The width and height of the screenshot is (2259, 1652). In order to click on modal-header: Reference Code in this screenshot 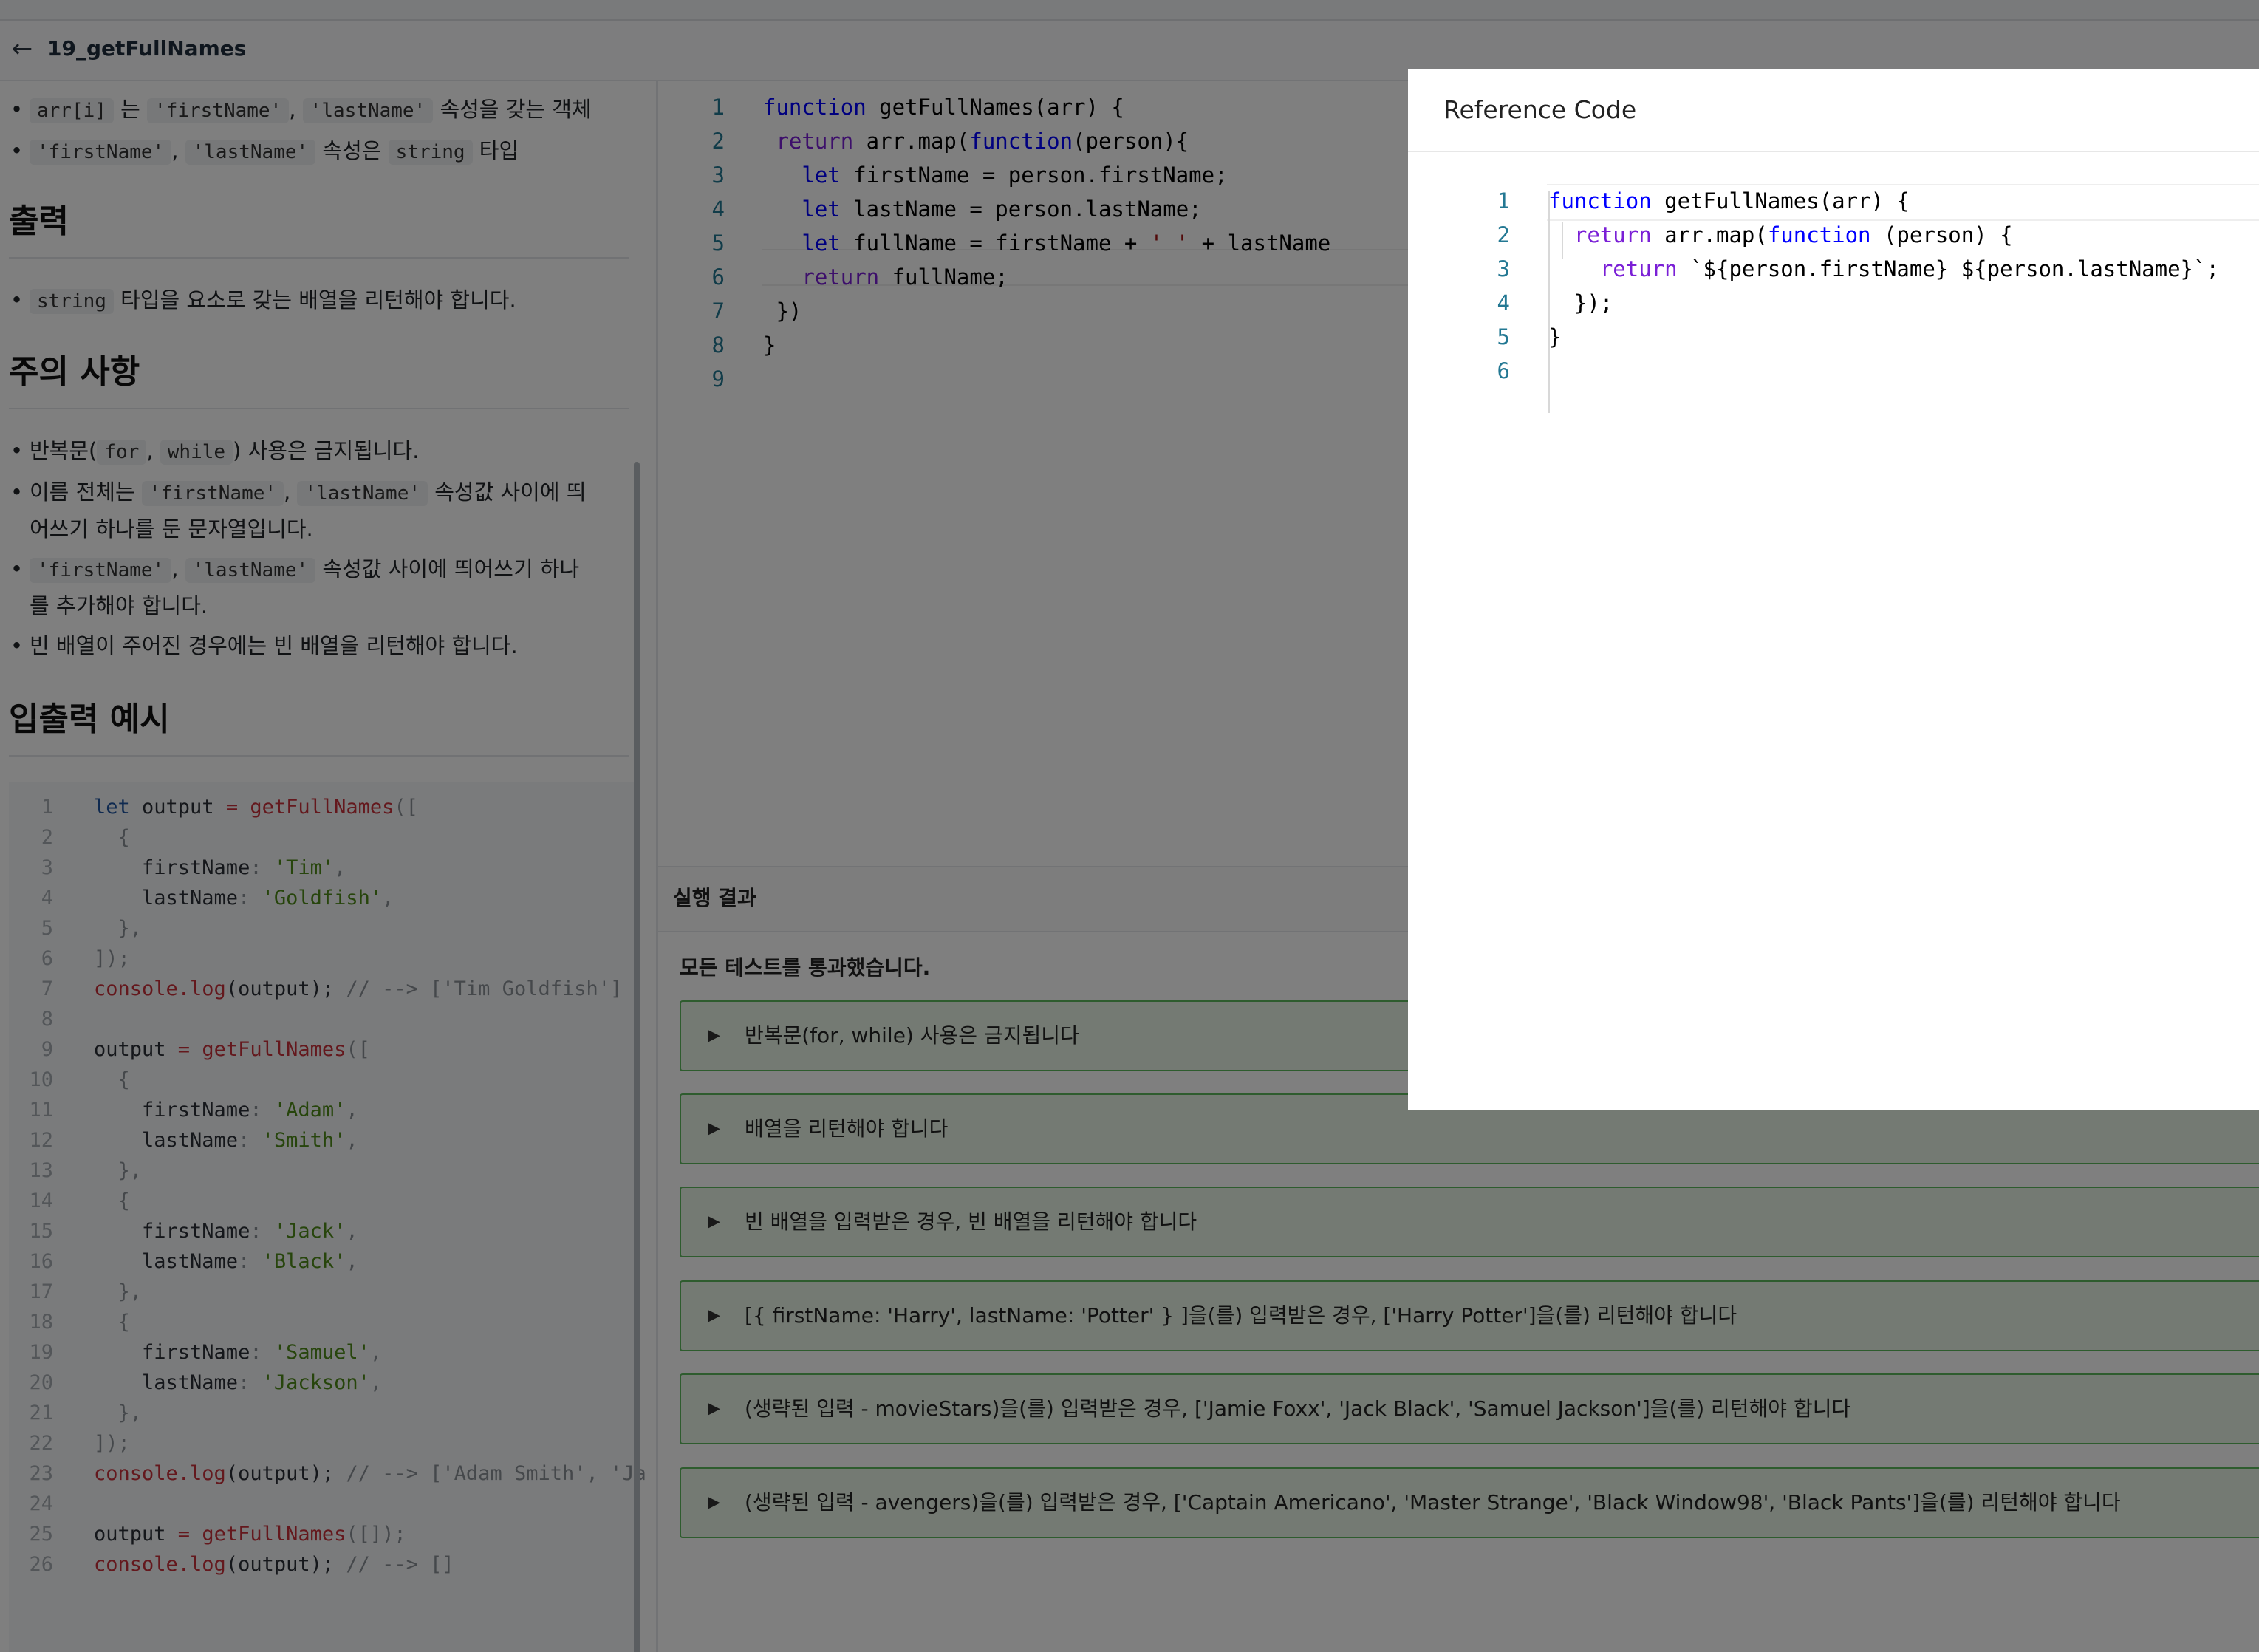, I will do `click(1833, 110)`.